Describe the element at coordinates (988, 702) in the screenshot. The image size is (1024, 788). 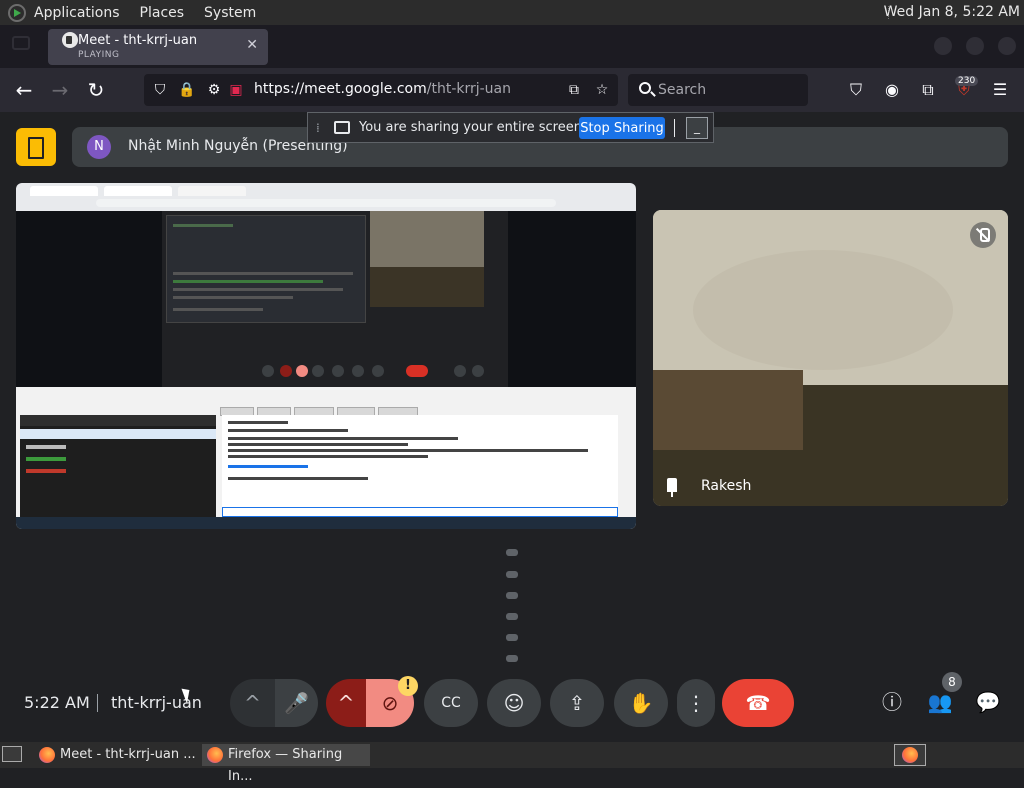
I see `chat-icon: 💬` at that location.